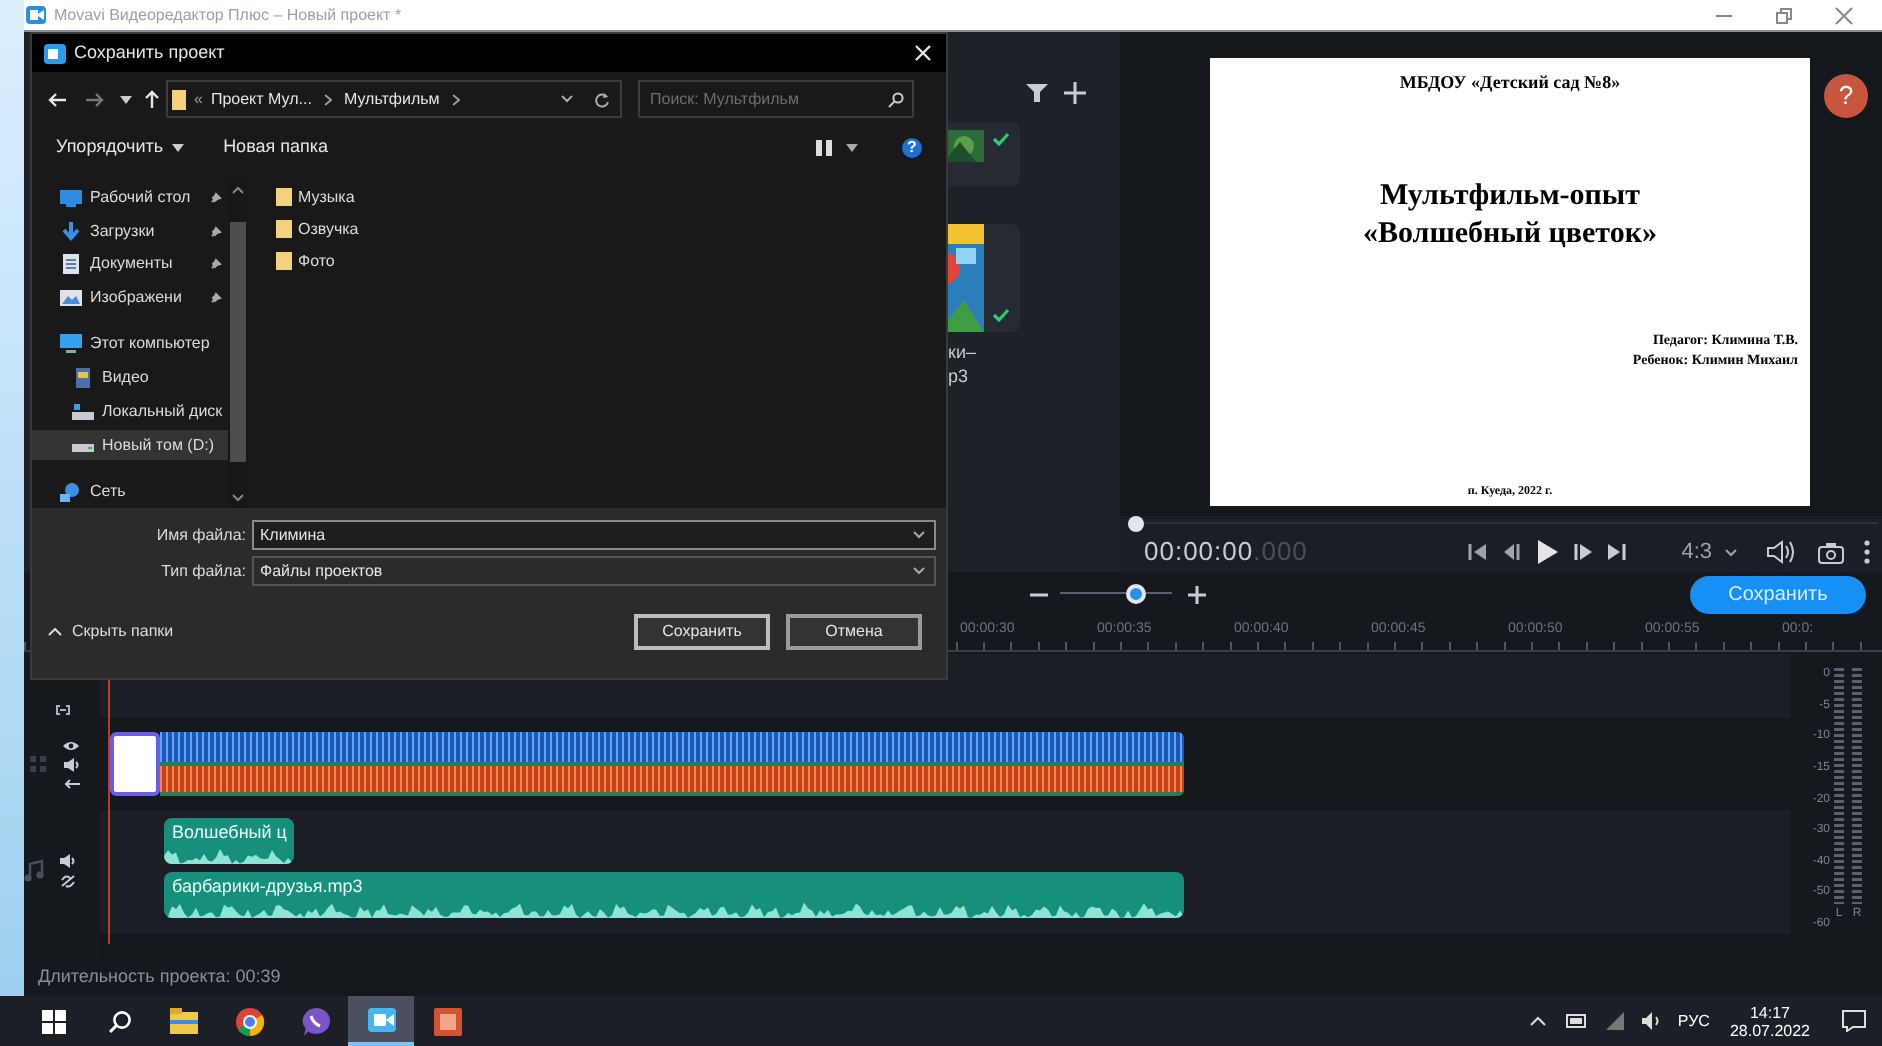 The height and width of the screenshot is (1046, 1882). Describe the element at coordinates (326, 197) in the screenshot. I see `folder-name: Музыка` at that location.